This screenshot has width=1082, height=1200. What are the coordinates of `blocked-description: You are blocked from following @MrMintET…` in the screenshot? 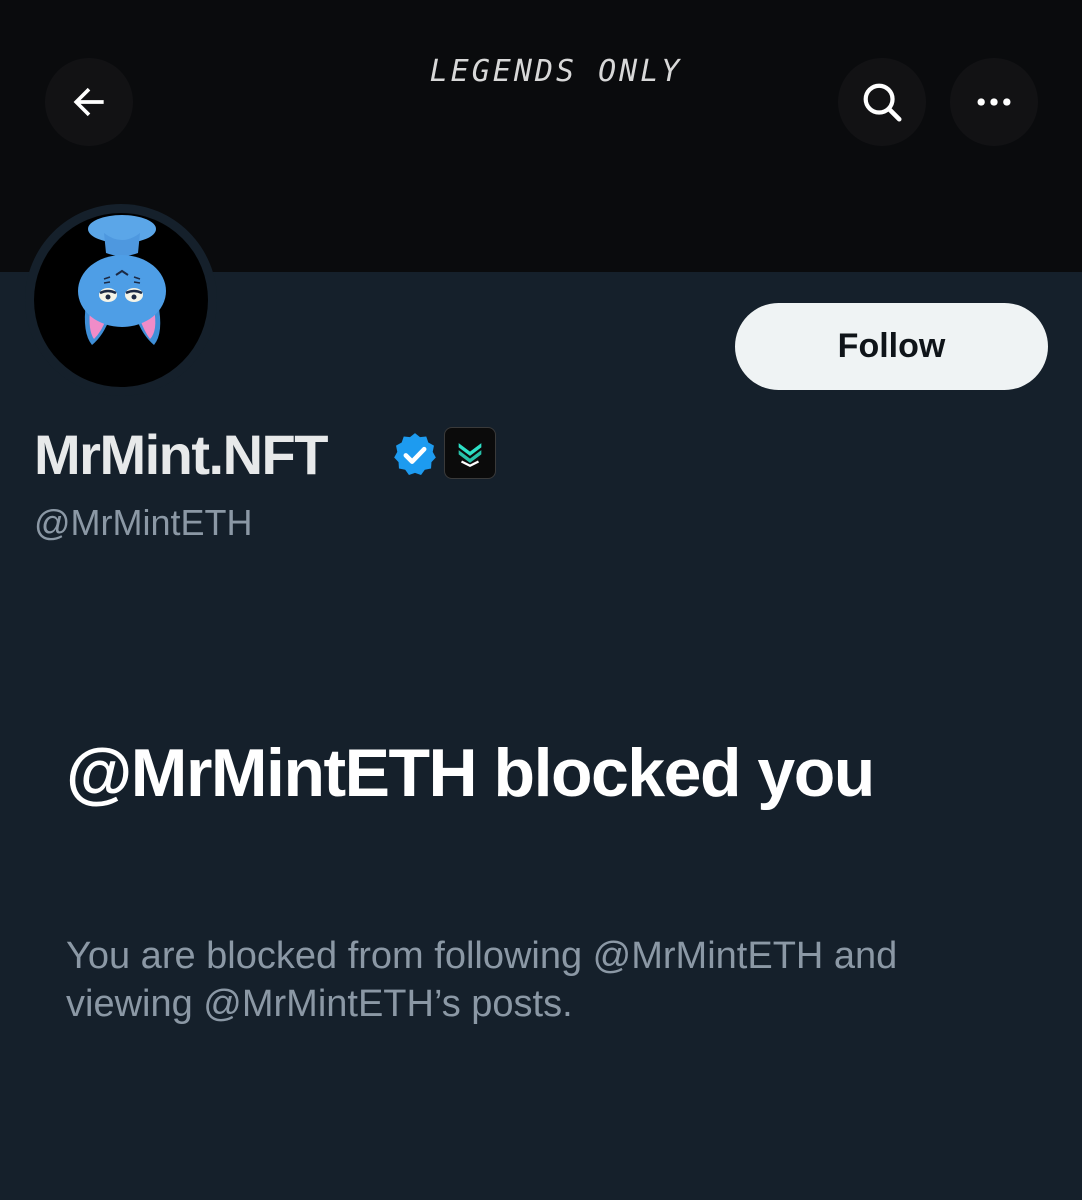 It's located at (482, 980).